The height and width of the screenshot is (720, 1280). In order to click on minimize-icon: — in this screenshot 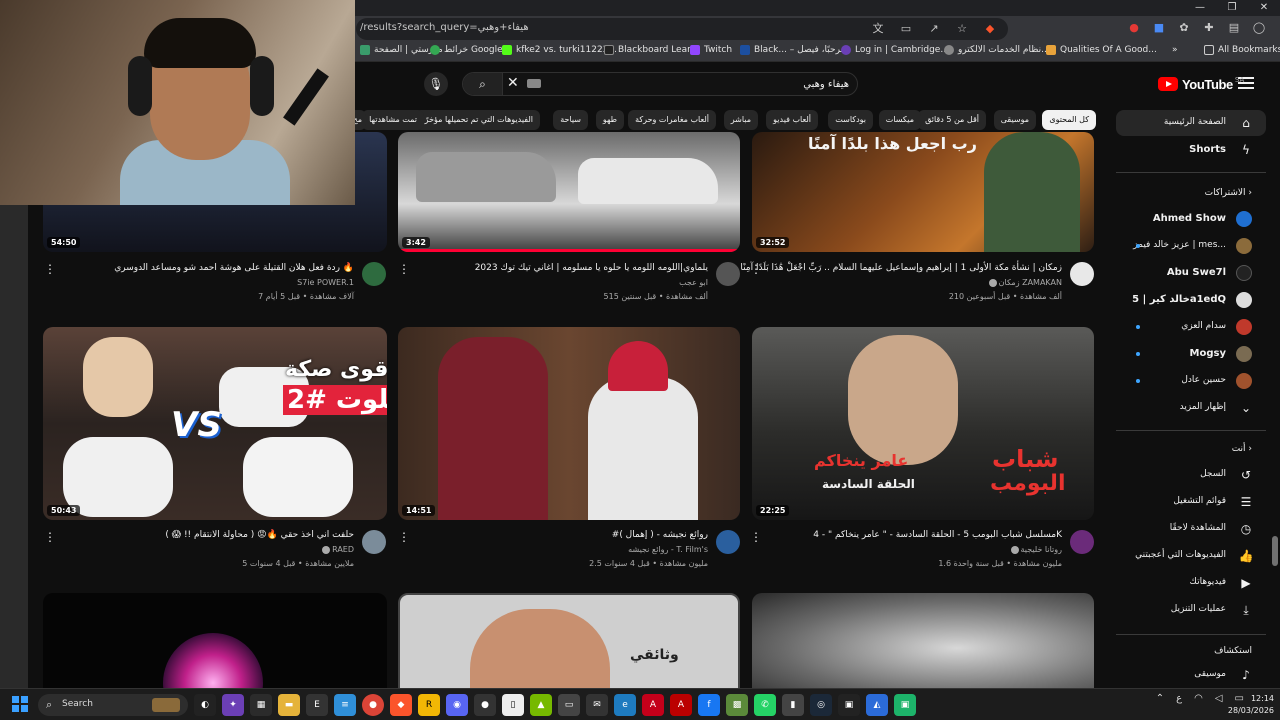, I will do `click(1200, 8)`.